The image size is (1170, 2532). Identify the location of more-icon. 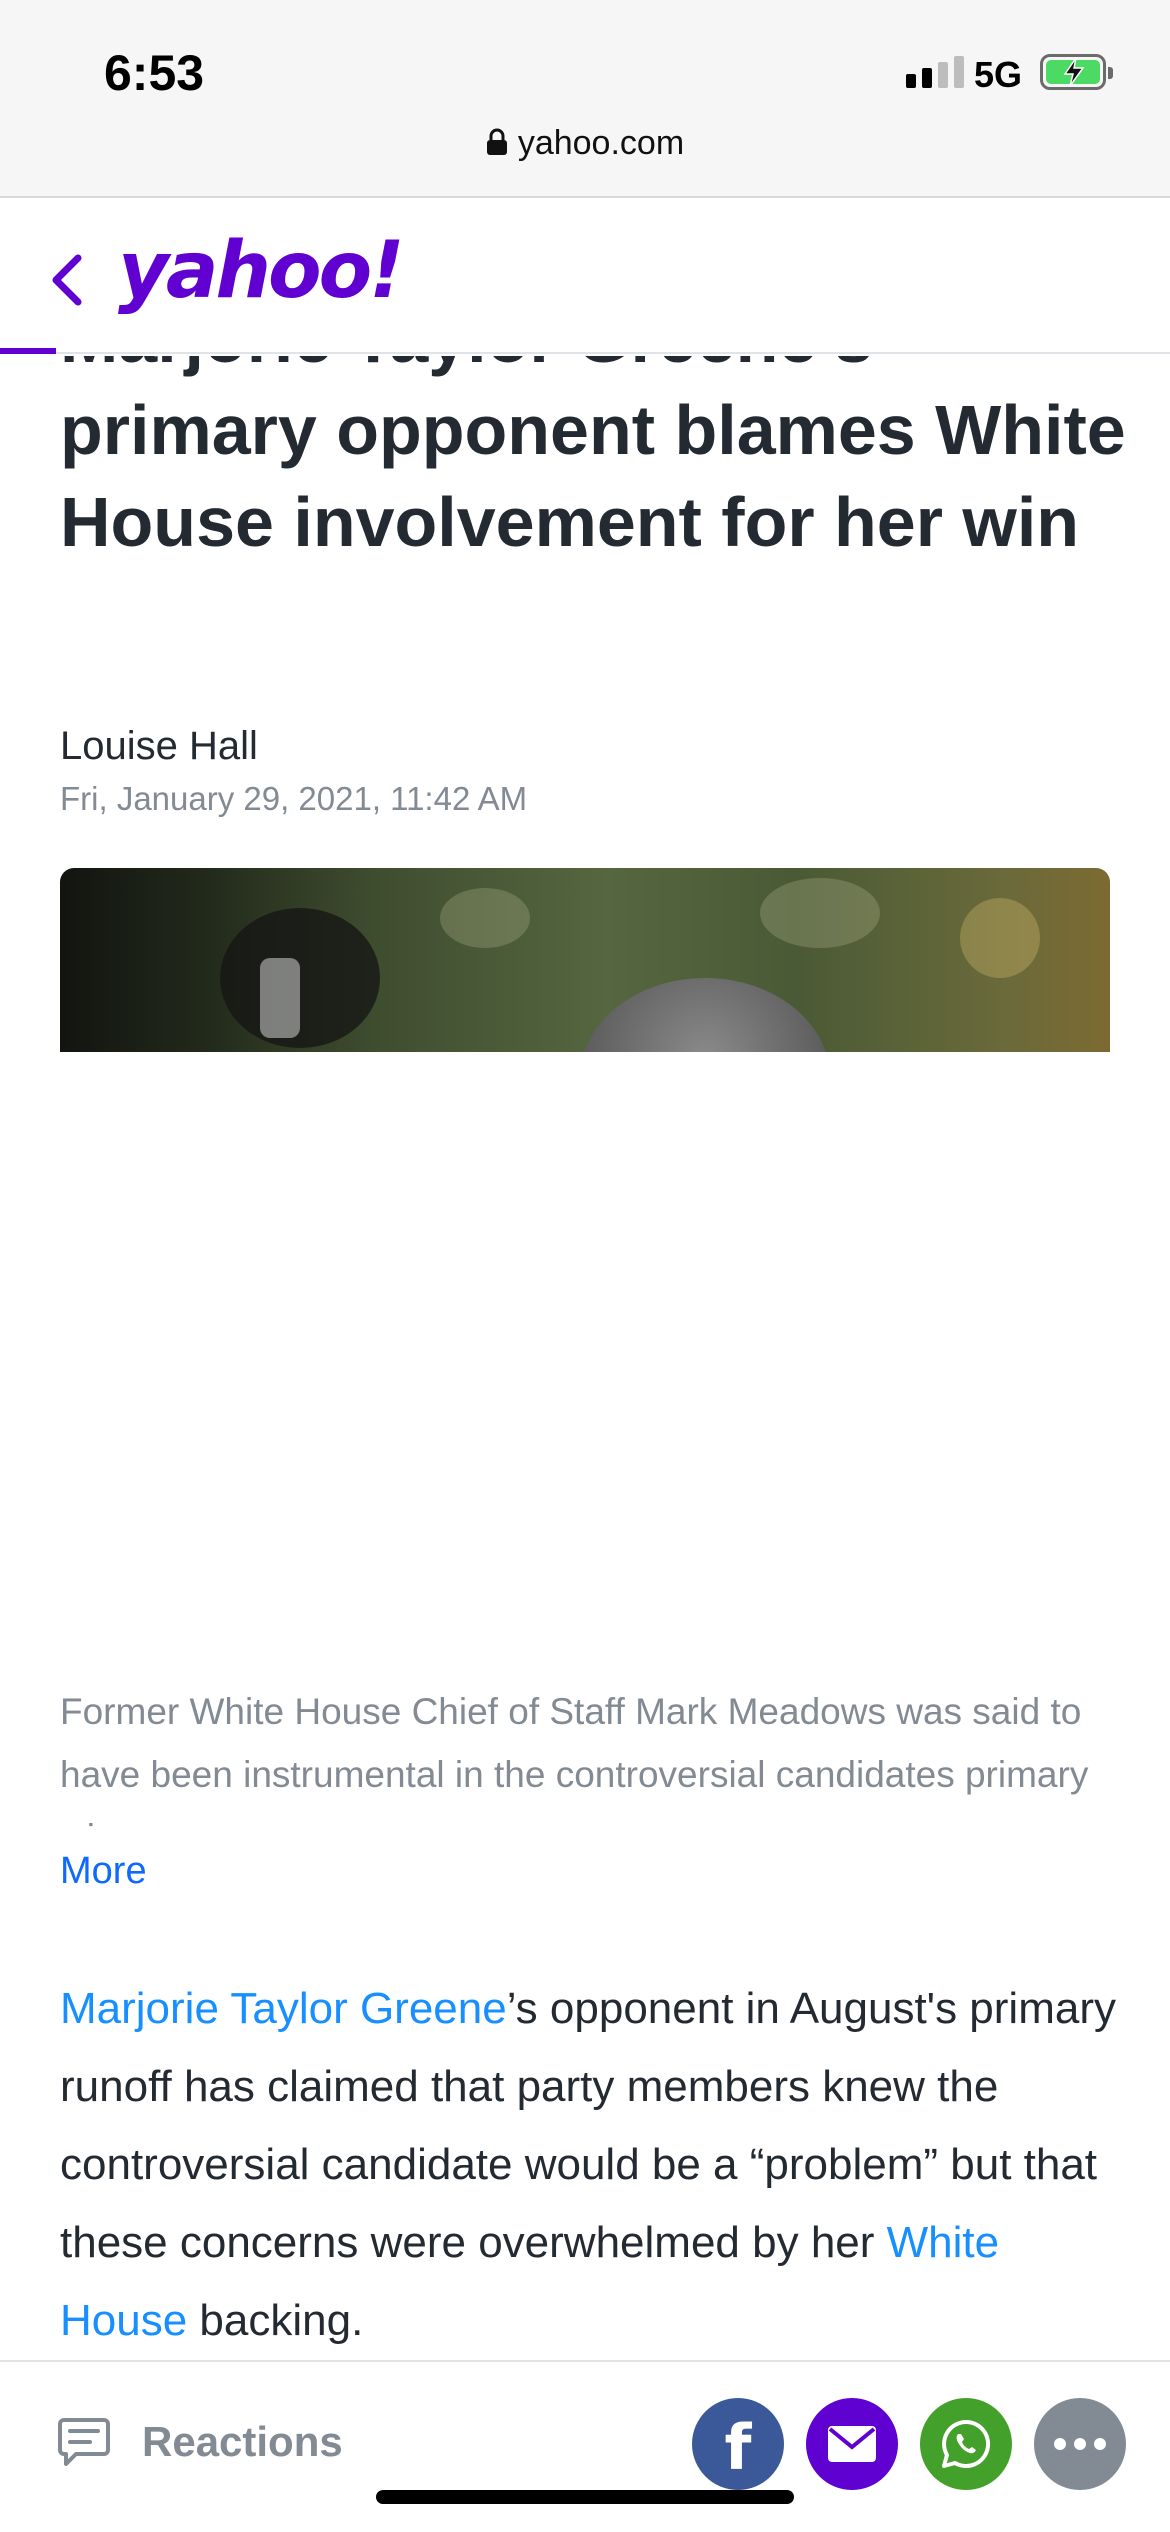
(1080, 2444).